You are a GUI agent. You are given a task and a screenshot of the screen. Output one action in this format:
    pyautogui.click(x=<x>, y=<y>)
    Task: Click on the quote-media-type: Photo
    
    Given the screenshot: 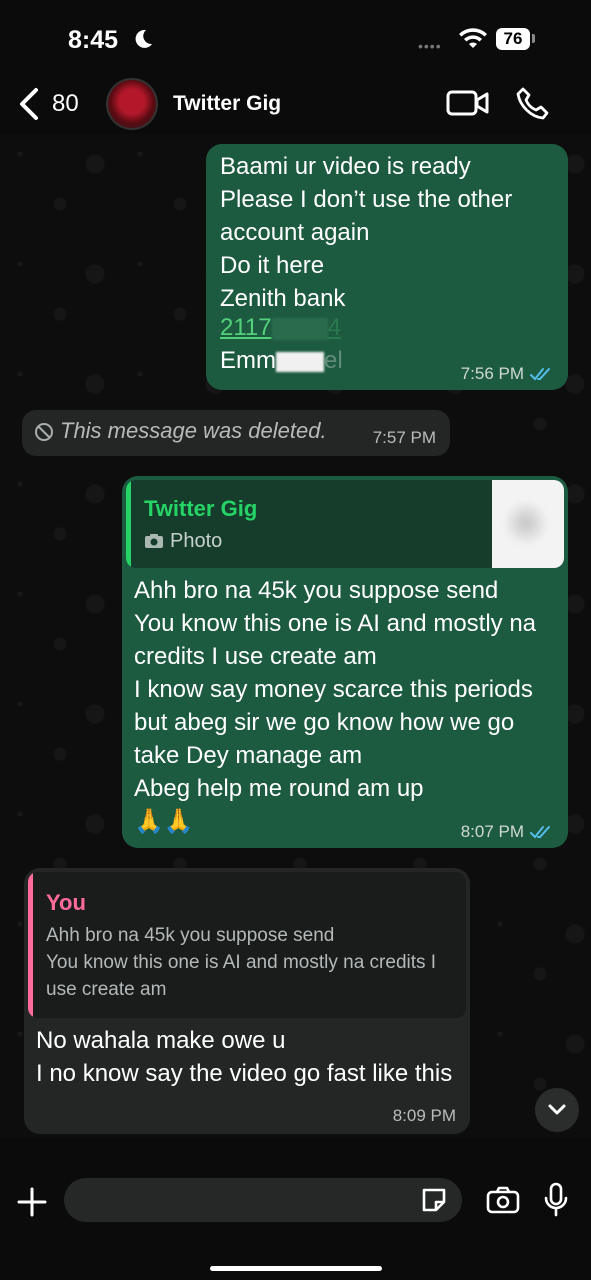 What is the action you would take?
    pyautogui.click(x=196, y=541)
    